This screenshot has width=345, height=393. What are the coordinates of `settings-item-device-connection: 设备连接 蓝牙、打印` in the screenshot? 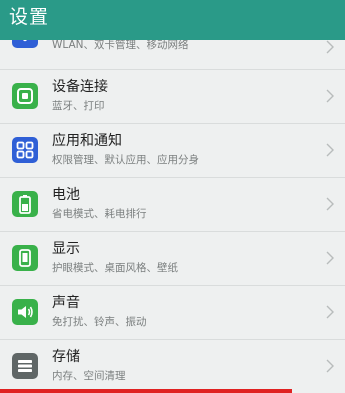 It's located at (172, 97).